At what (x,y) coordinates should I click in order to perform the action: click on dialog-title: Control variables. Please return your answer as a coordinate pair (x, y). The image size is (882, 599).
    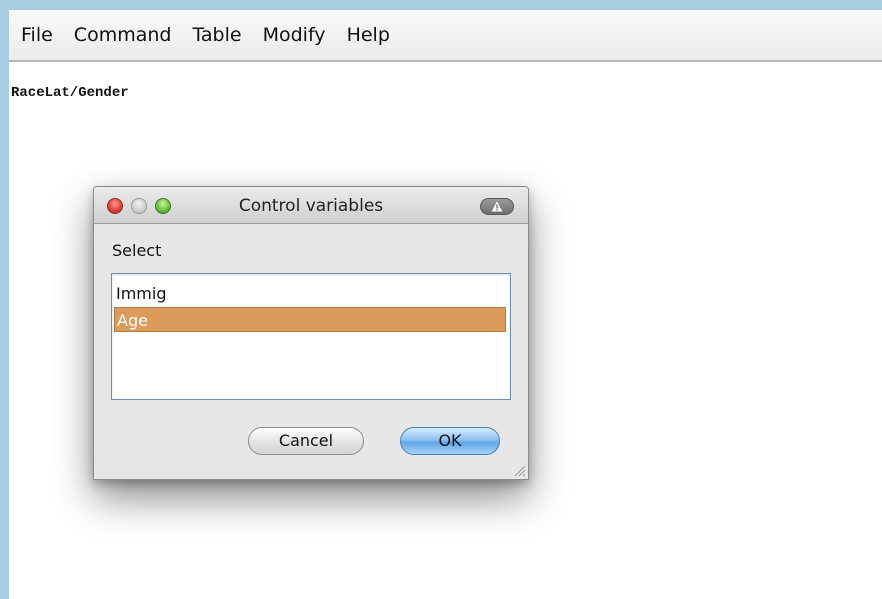
    Looking at the image, I should click on (311, 206).